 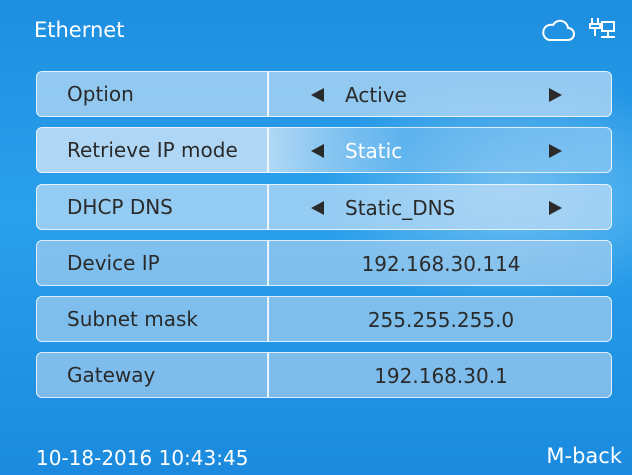 I want to click on option-row: Option Active, so click(x=324, y=94).